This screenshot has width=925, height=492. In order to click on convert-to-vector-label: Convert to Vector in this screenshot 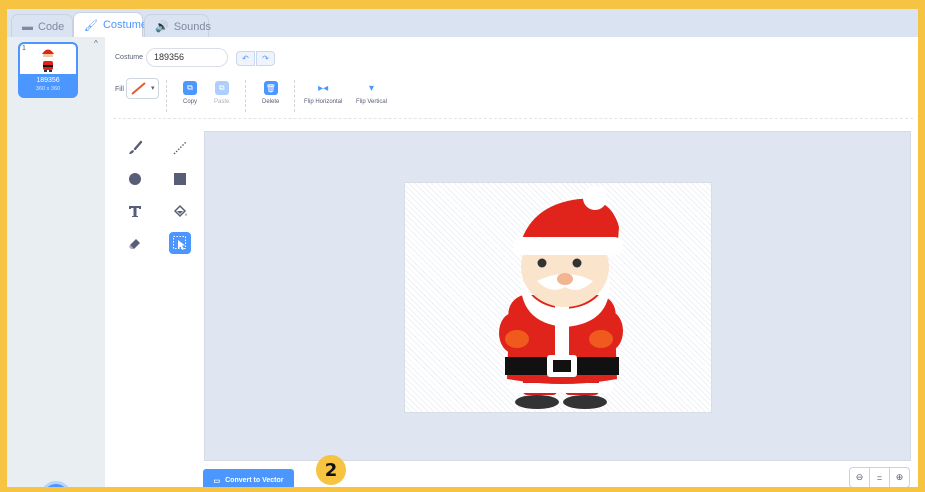, I will do `click(254, 480)`.